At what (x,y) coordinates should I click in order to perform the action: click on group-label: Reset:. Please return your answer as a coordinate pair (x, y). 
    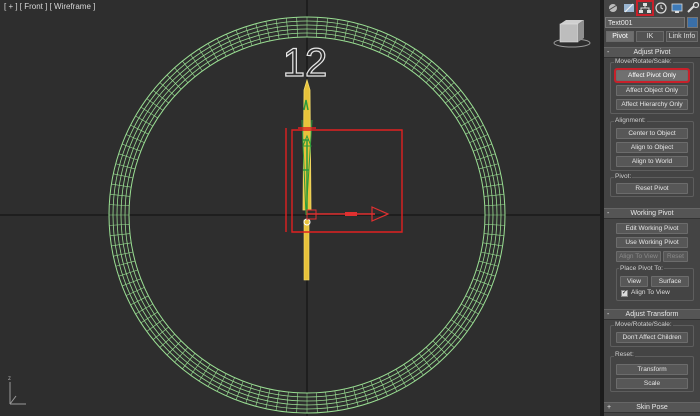
    Looking at the image, I should click on (624, 354).